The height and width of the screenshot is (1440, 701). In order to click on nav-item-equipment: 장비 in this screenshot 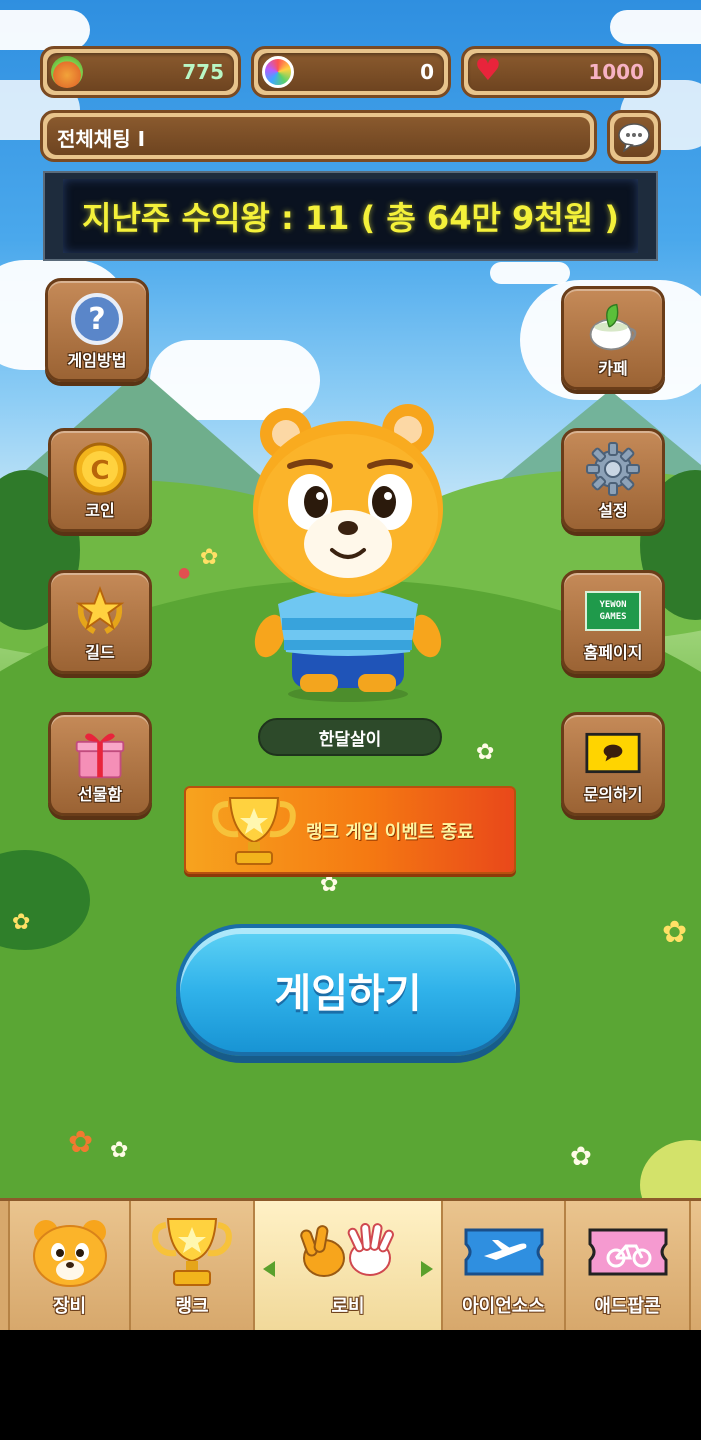, I will do `click(70, 1265)`.